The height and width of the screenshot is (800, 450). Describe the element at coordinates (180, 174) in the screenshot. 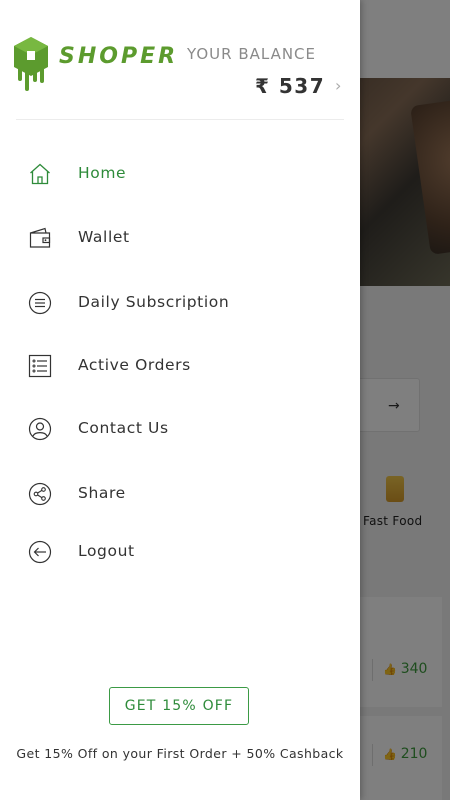

I see `menu-item-home: Home` at that location.